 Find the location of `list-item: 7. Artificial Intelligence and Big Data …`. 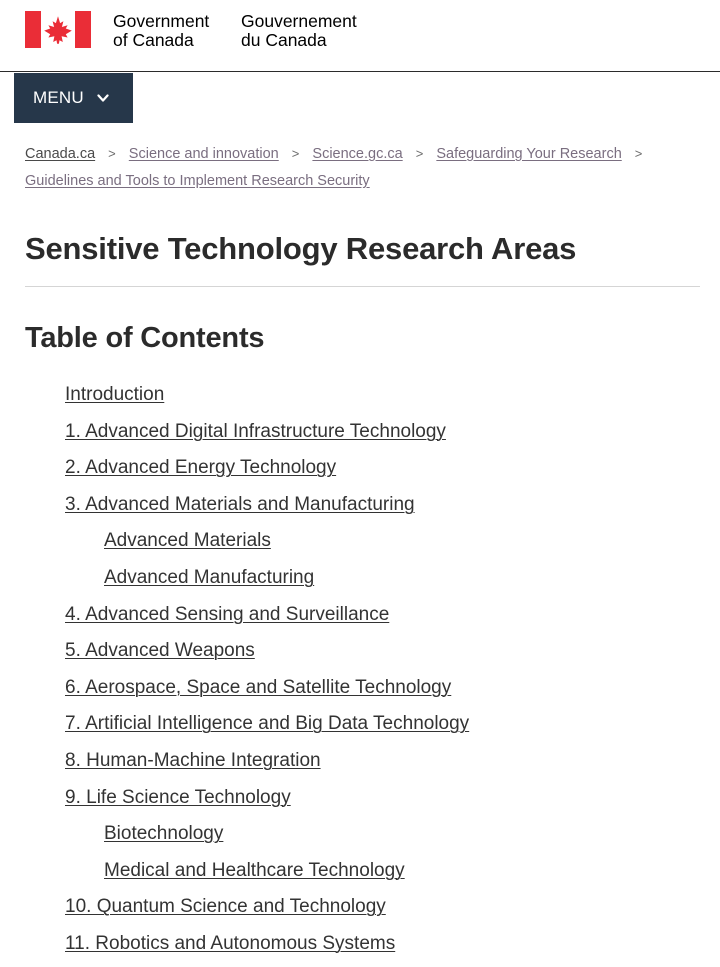

list-item: 7. Artificial Intelligence and Big Data … is located at coordinates (382, 724).